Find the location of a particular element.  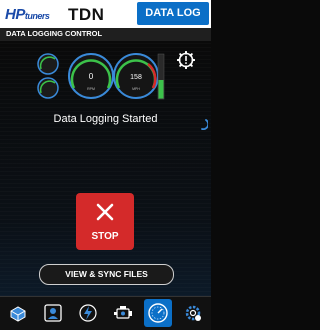

gauge-small-bottom-left is located at coordinates (48, 88).